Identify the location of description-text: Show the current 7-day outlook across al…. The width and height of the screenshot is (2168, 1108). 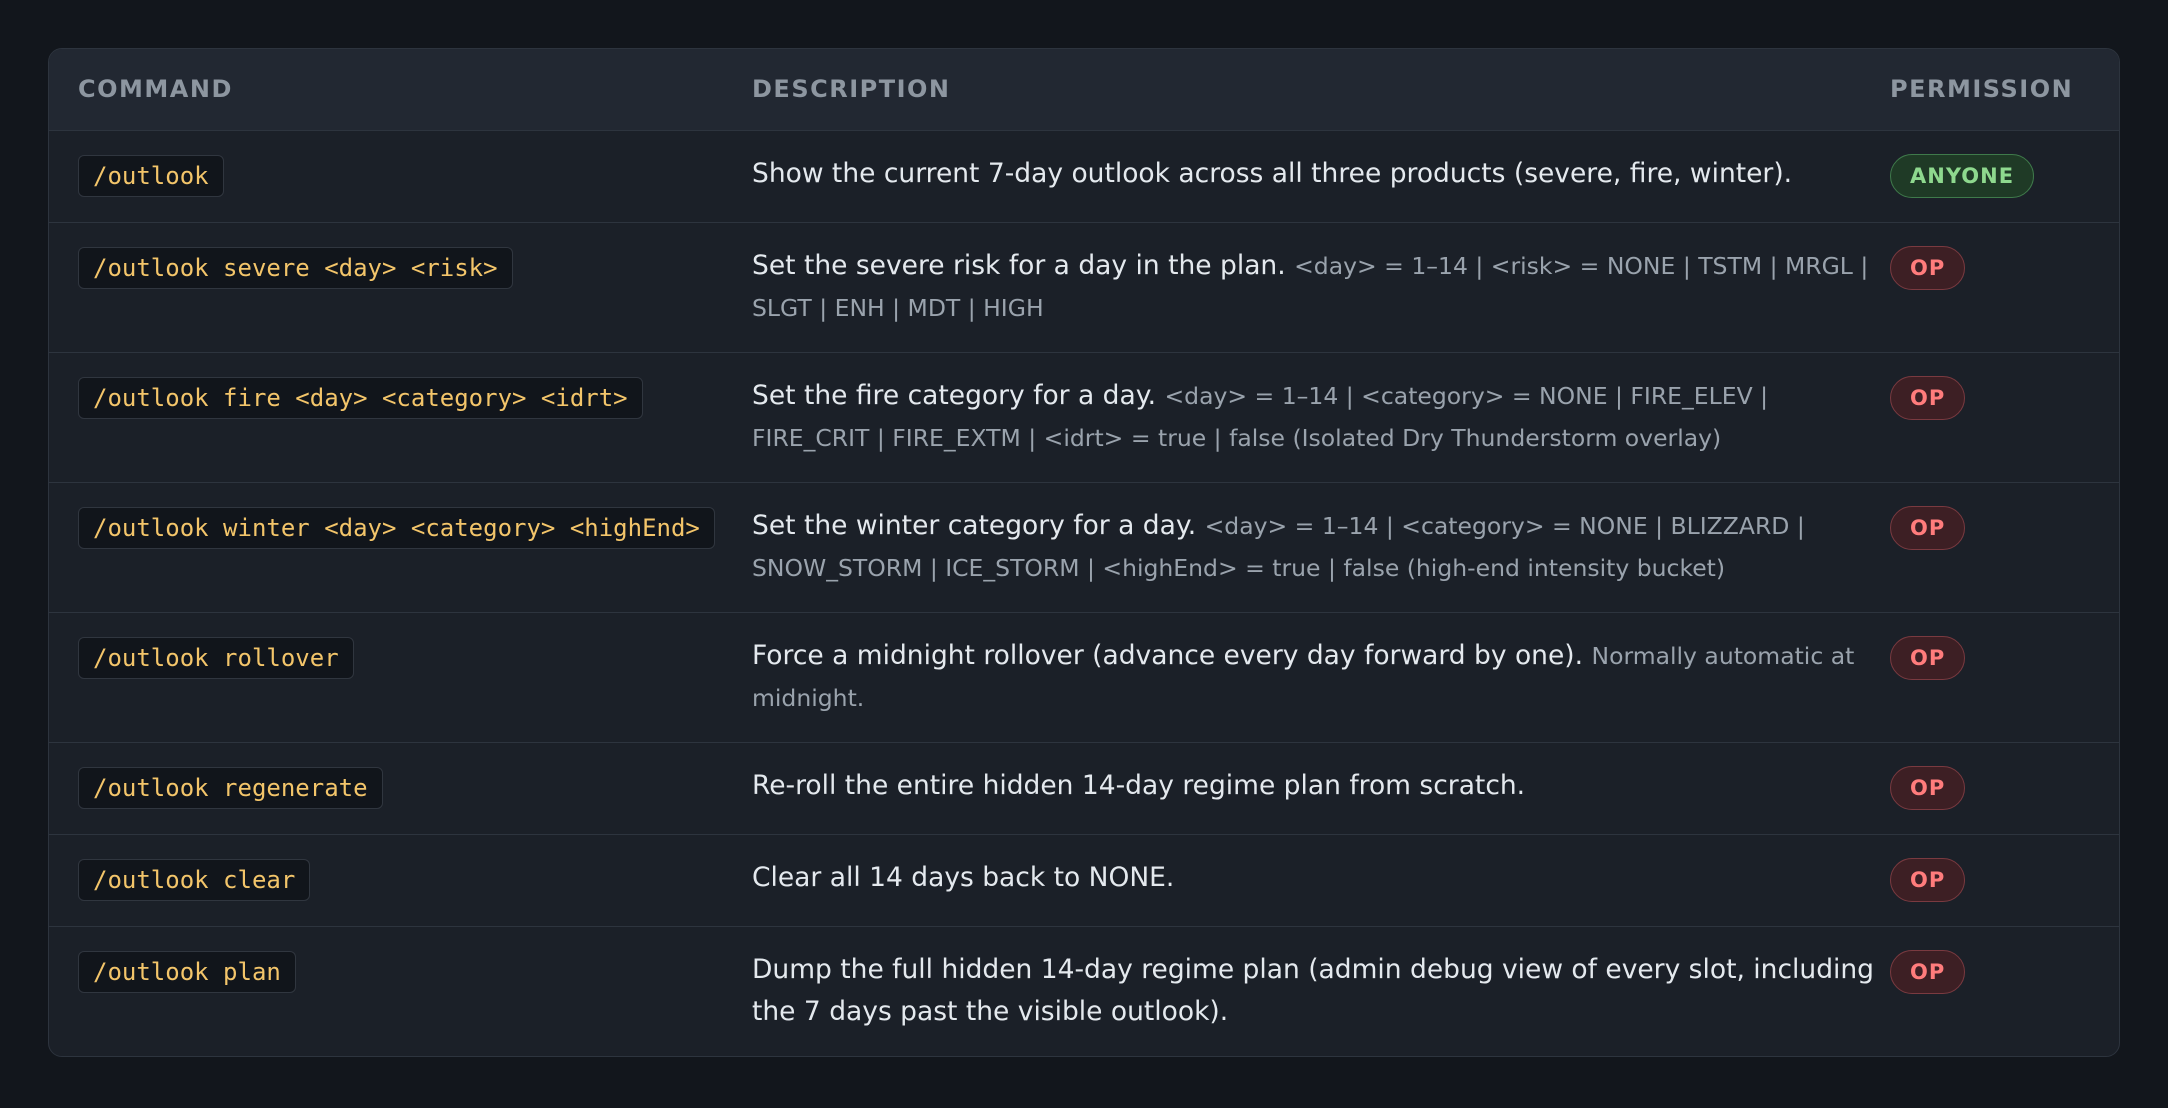
(1272, 173).